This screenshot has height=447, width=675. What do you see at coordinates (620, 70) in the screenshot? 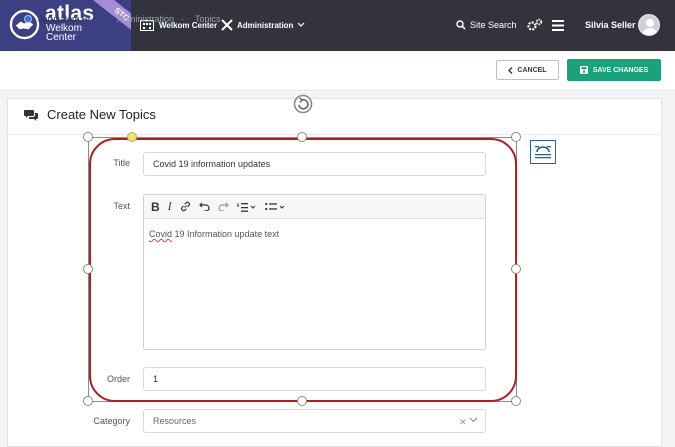
I see `save-changes-label: SAVE CHANGES` at bounding box center [620, 70].